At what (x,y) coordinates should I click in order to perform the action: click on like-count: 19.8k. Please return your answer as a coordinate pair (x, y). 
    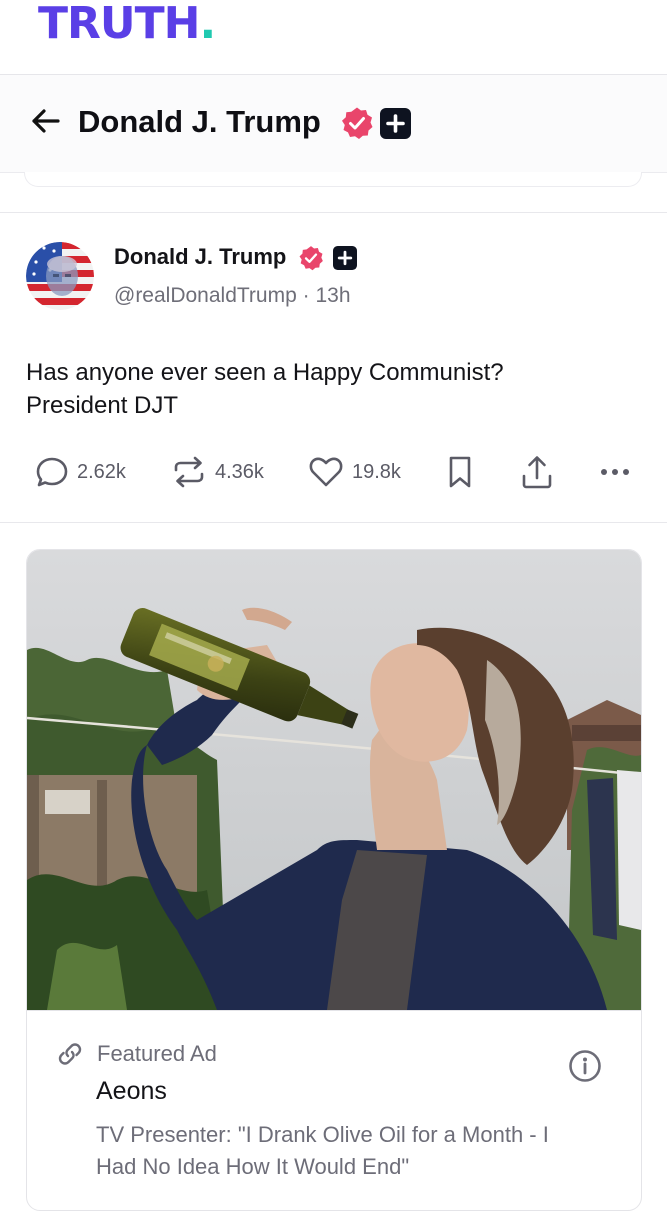
    Looking at the image, I should click on (376, 471).